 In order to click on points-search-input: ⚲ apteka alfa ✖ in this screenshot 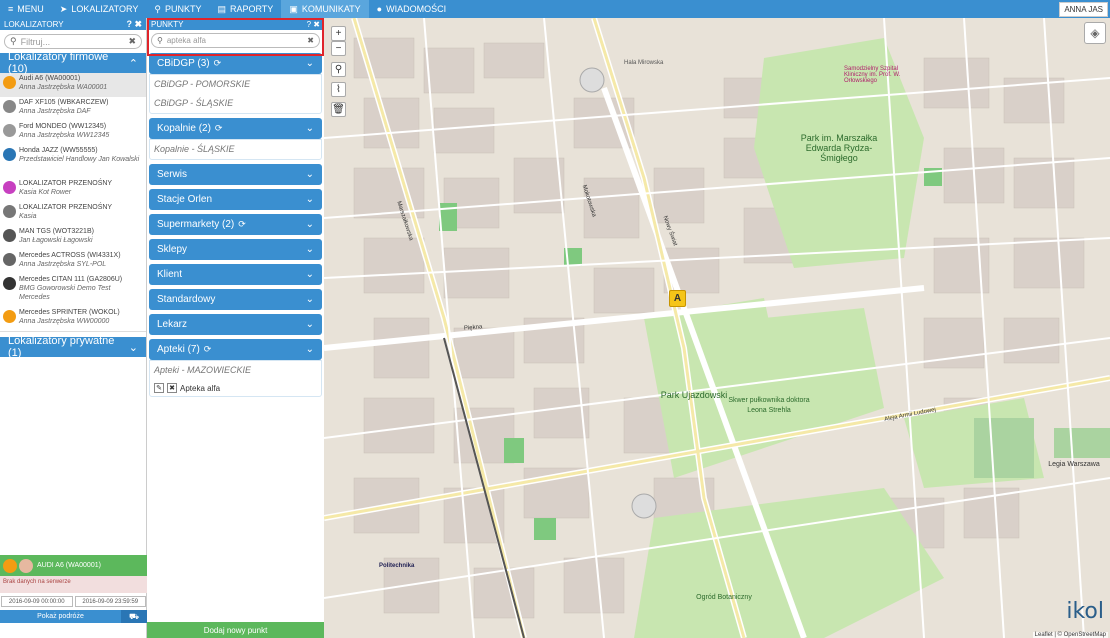, I will do `click(235, 40)`.